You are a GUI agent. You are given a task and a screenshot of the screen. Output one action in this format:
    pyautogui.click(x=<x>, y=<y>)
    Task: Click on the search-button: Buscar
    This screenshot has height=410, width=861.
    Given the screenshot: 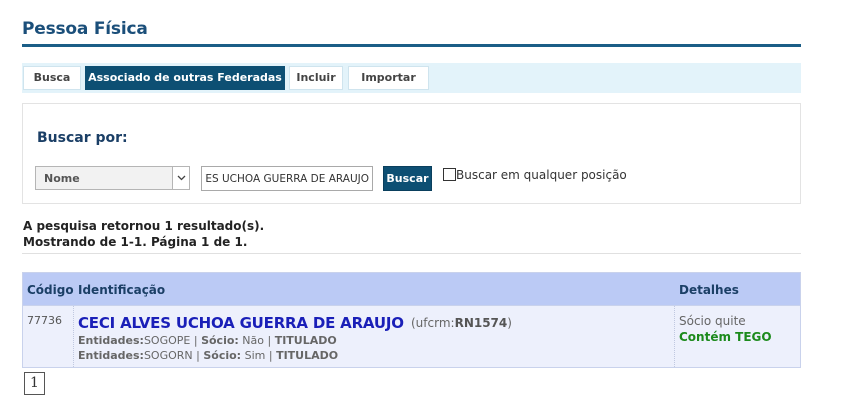 What is the action you would take?
    pyautogui.click(x=407, y=178)
    